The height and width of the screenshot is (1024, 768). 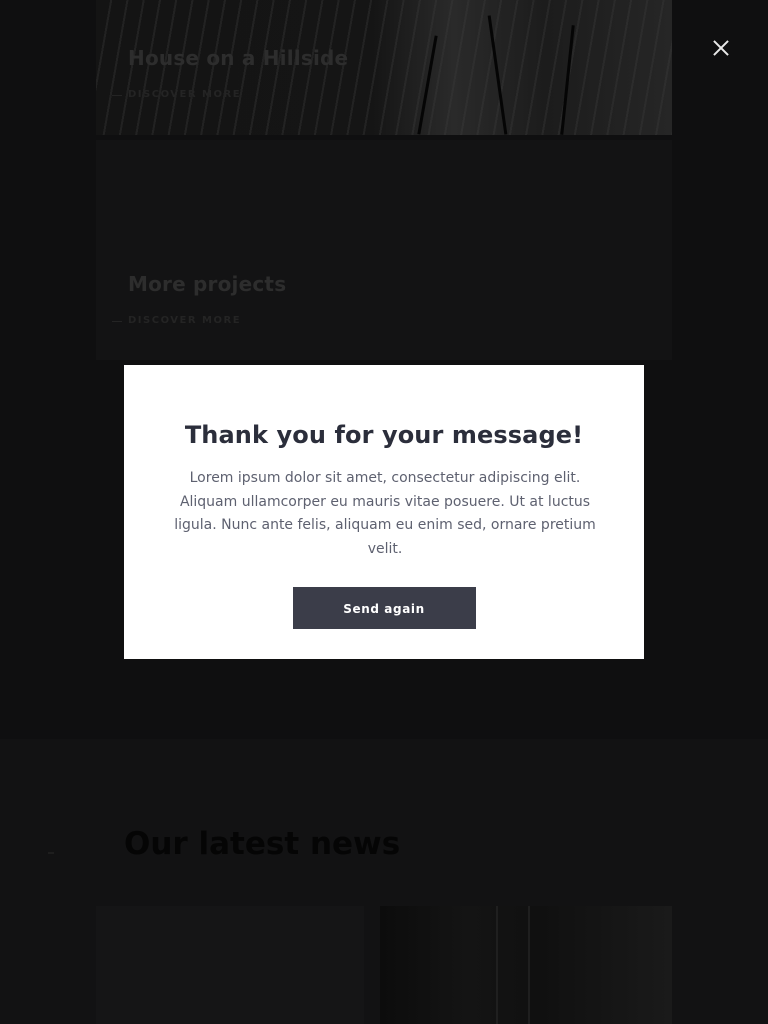 I want to click on dialog-title: Thank you for your message!, so click(x=384, y=435).